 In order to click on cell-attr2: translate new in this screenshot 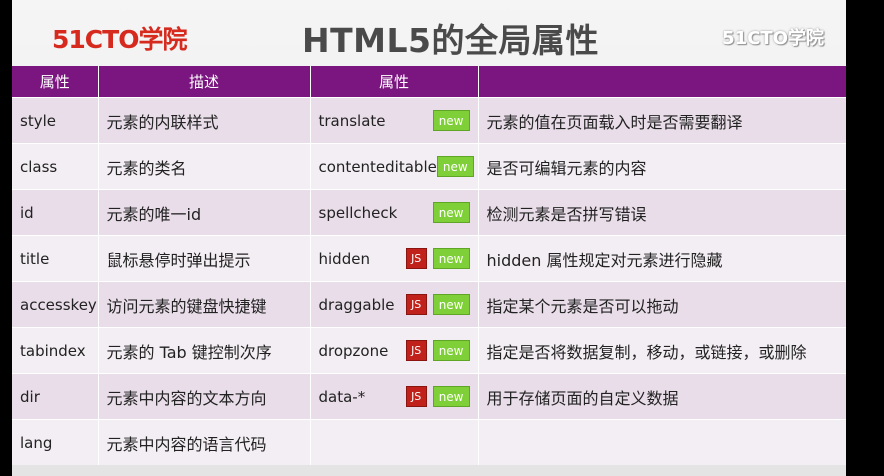, I will do `click(394, 120)`.